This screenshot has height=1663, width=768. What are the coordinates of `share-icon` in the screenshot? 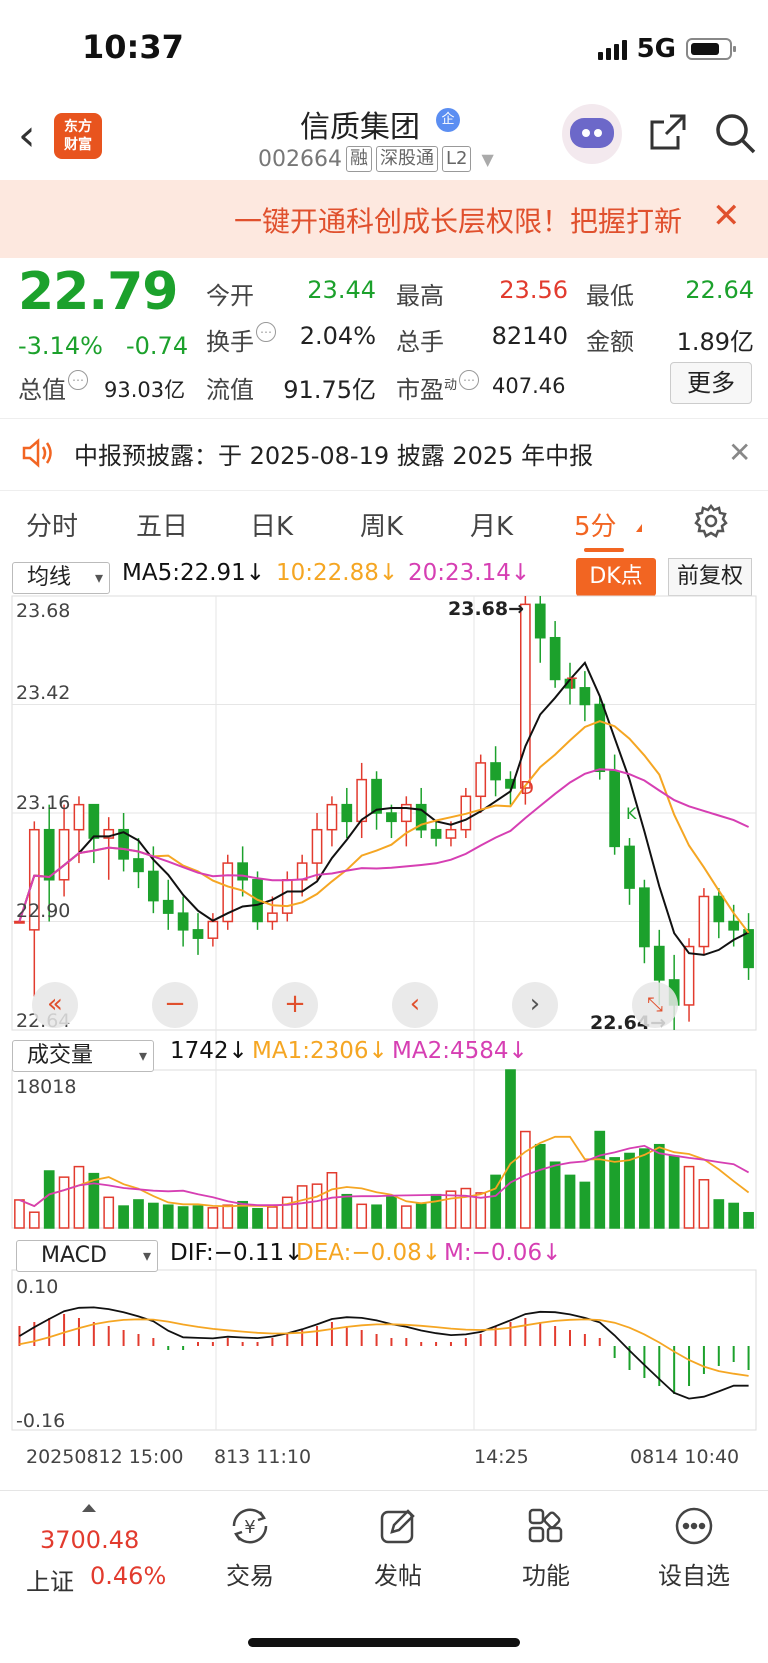 It's located at (668, 134).